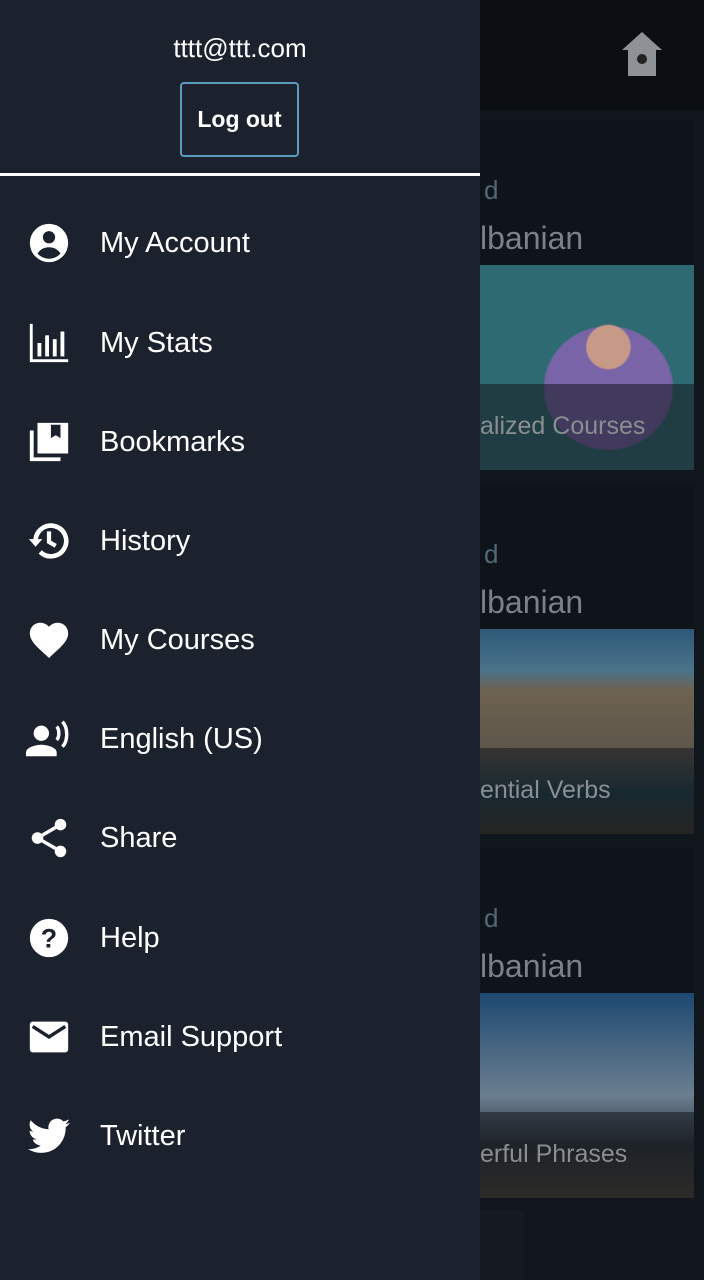 This screenshot has height=1280, width=704. What do you see at coordinates (587, 295) in the screenshot?
I see `course-card: d lbanian alized Courses` at bounding box center [587, 295].